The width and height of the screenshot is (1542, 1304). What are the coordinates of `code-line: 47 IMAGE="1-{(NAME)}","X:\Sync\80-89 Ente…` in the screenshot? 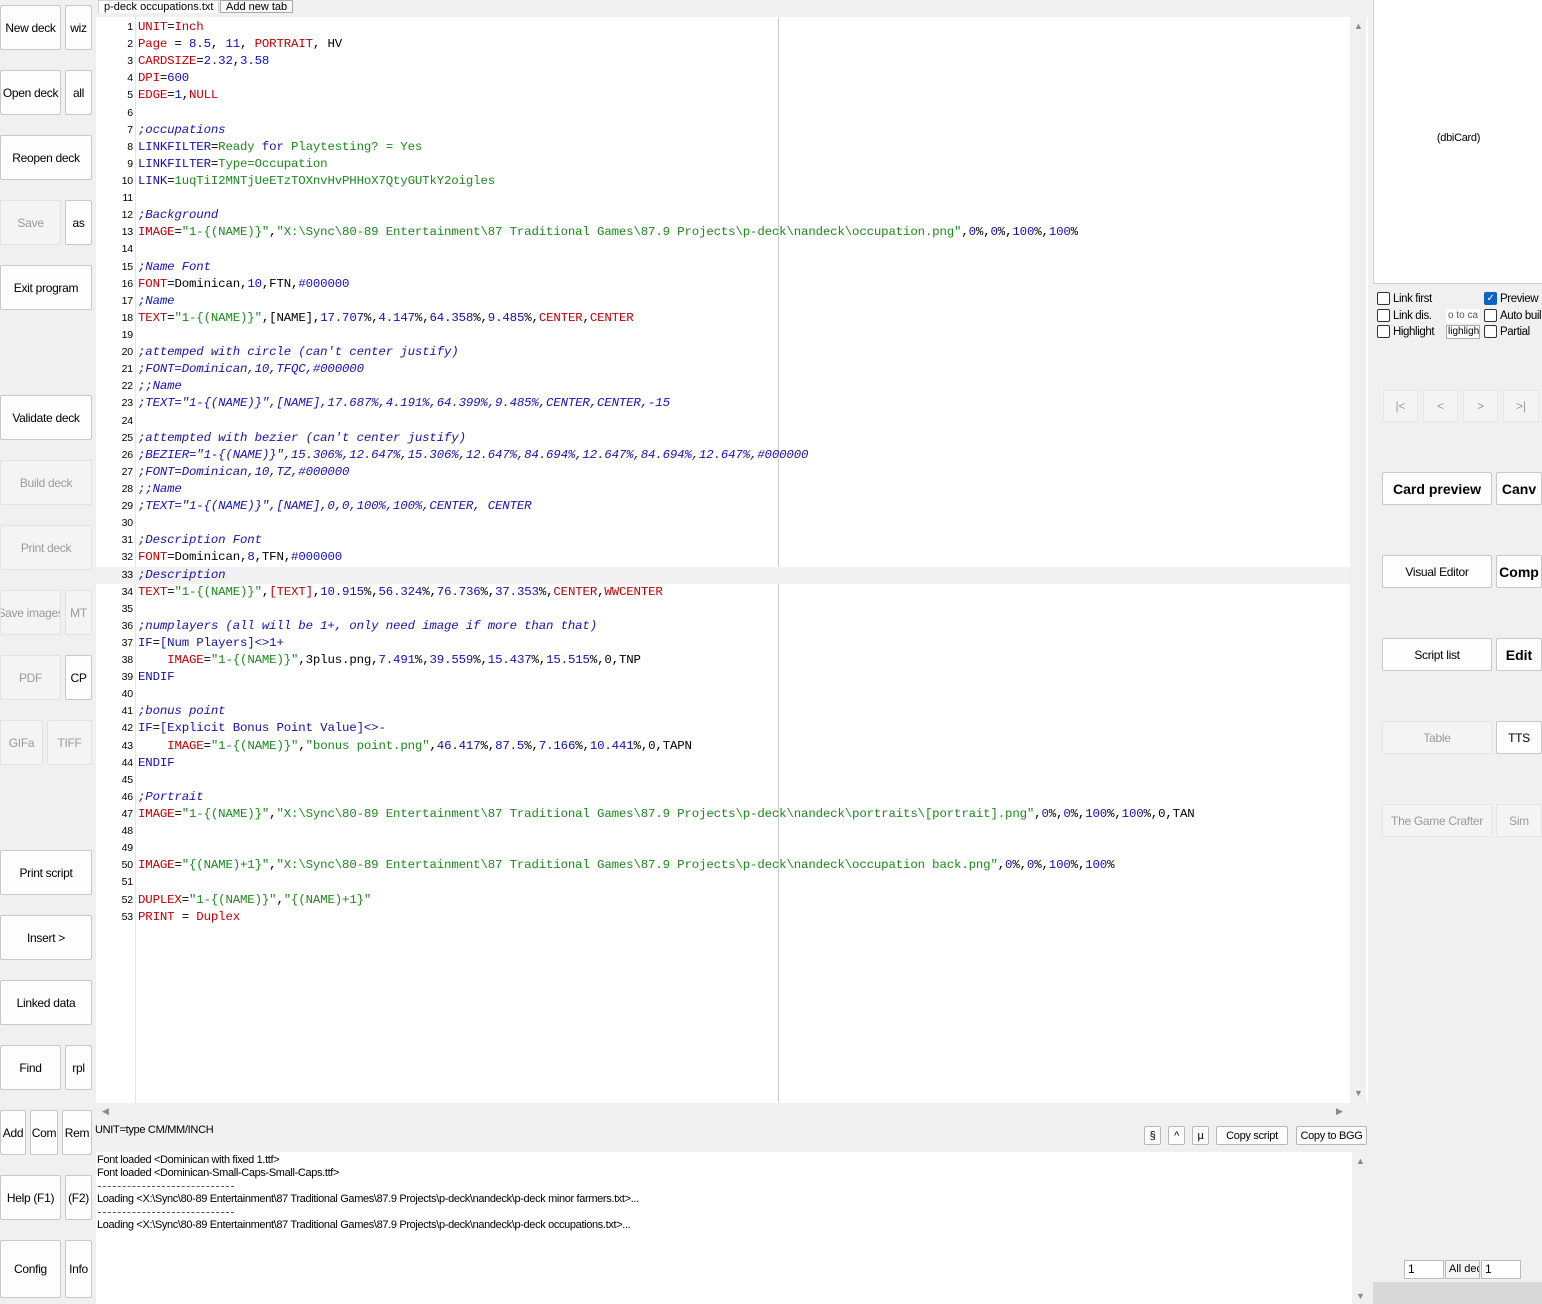 It's located at (723, 814).